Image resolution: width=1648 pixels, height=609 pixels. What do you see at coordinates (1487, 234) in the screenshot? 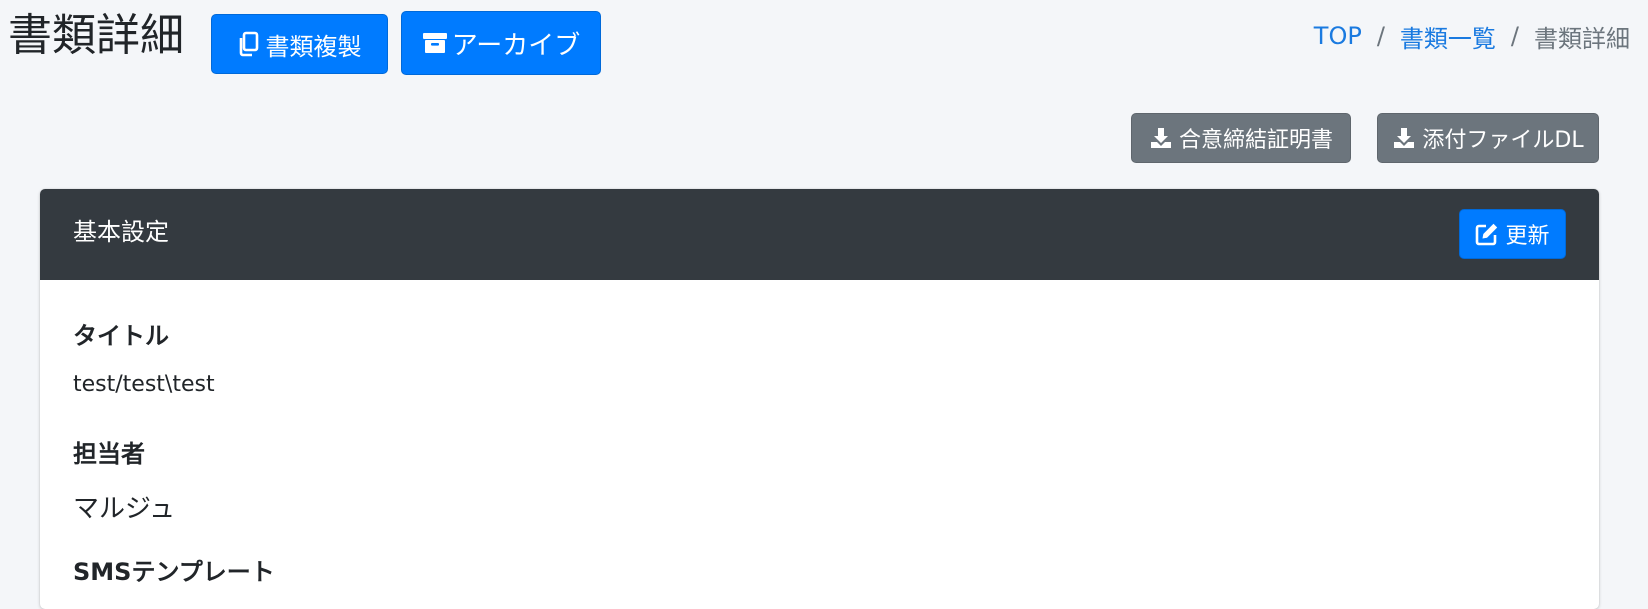
I see `edit-icon` at bounding box center [1487, 234].